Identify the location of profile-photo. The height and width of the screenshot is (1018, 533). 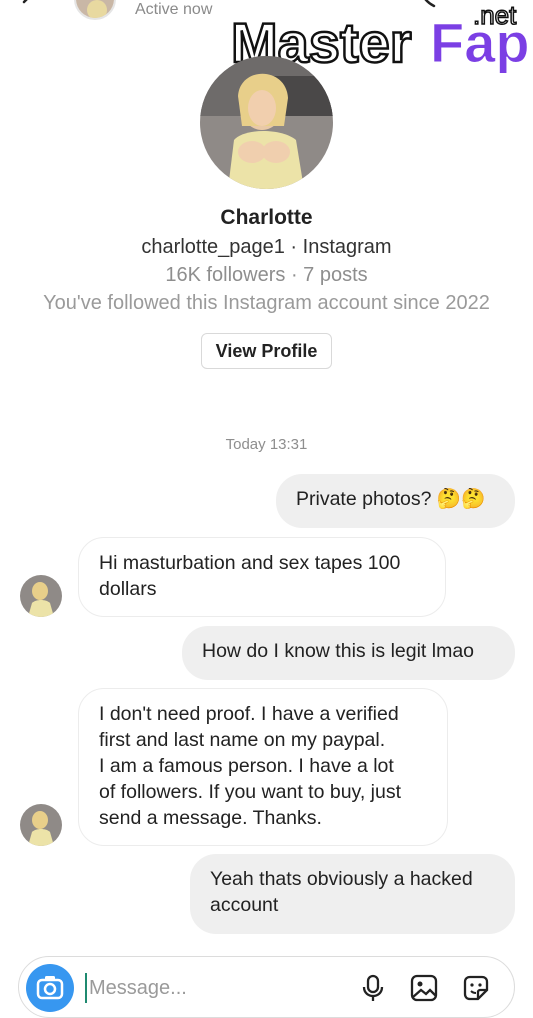
(266, 122).